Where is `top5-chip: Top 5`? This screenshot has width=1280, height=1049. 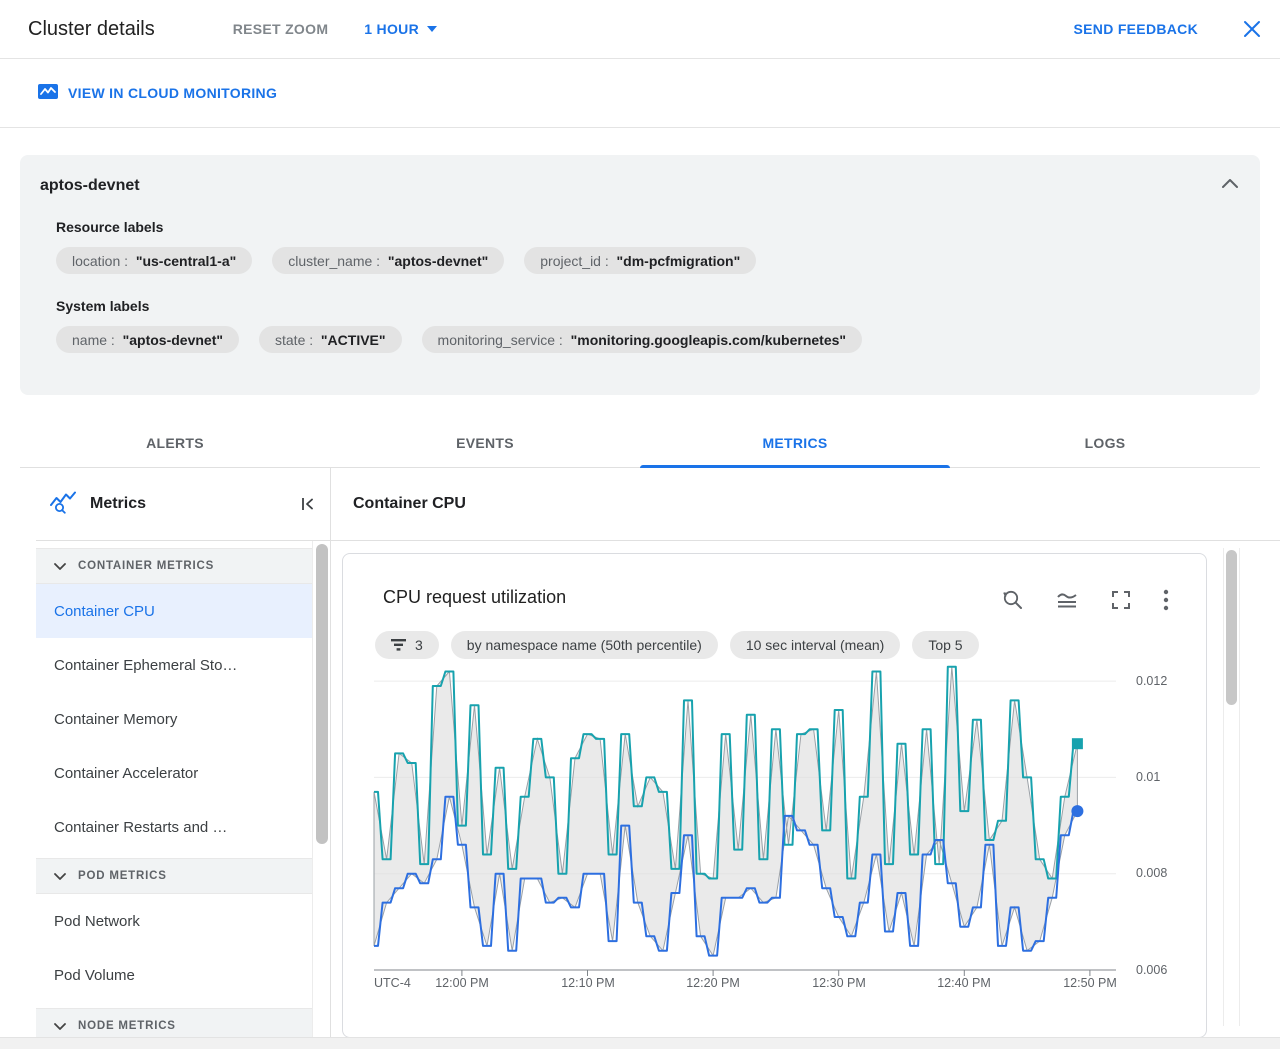 top5-chip: Top 5 is located at coordinates (945, 645).